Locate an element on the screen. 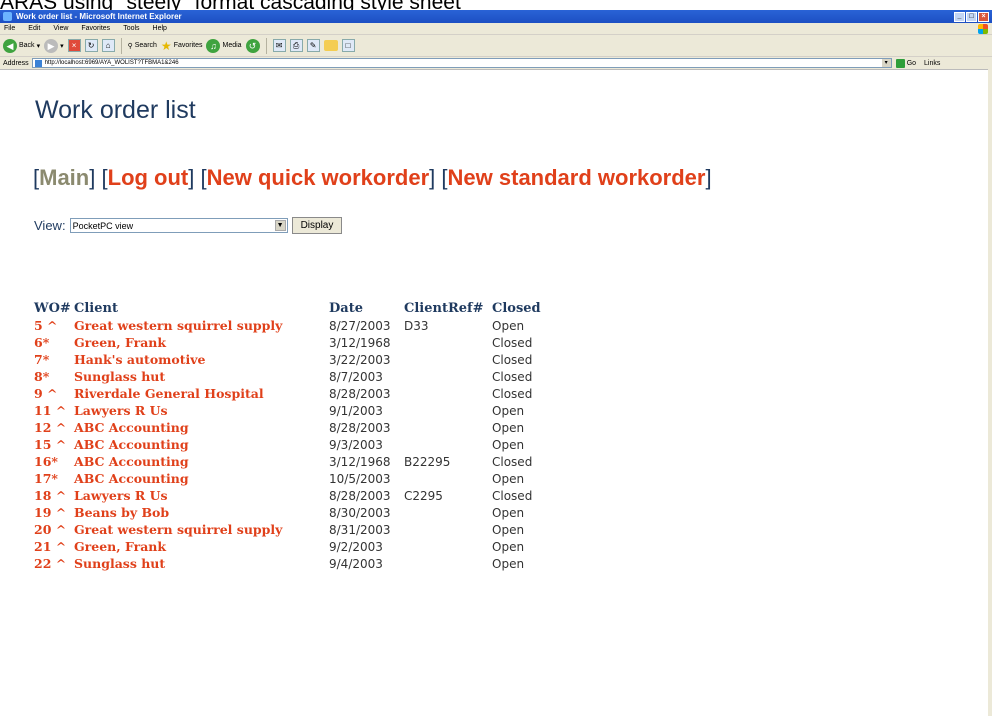  display-button: Display is located at coordinates (317, 225).